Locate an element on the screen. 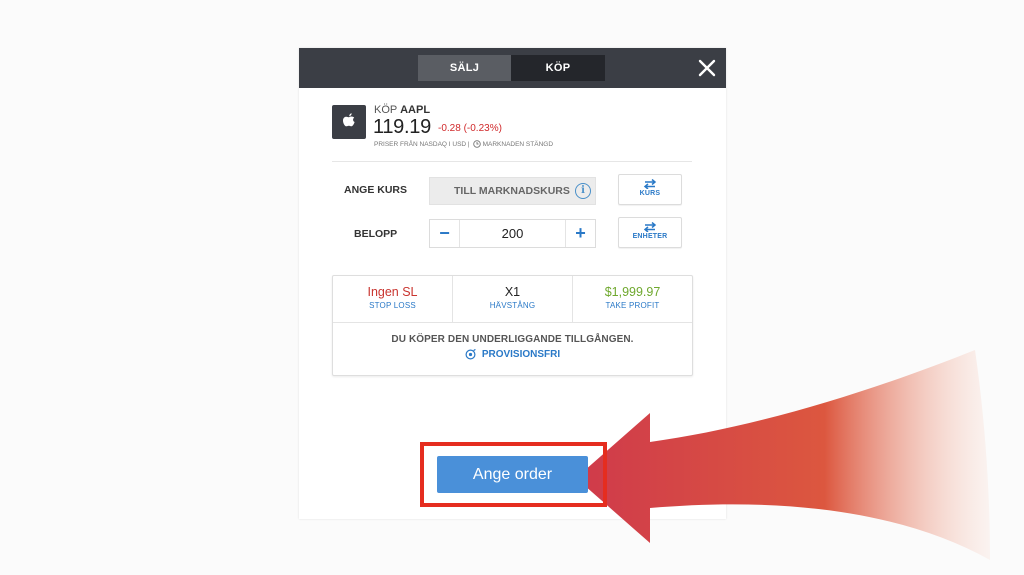 Image resolution: width=1024 pixels, height=575 pixels. highlight-frame is located at coordinates (513, 474).